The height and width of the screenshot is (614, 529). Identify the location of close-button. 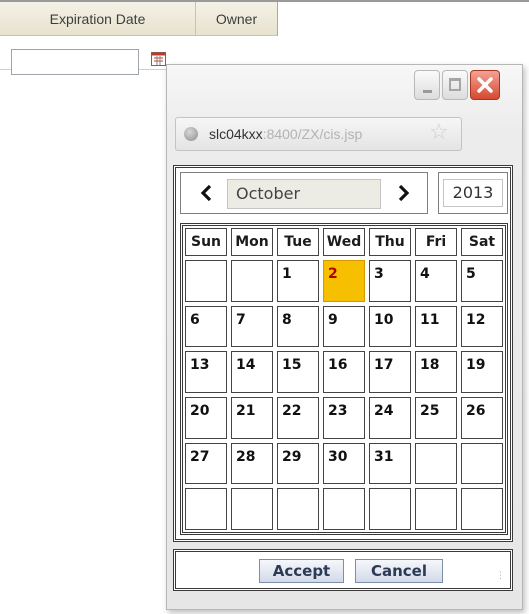
(485, 85).